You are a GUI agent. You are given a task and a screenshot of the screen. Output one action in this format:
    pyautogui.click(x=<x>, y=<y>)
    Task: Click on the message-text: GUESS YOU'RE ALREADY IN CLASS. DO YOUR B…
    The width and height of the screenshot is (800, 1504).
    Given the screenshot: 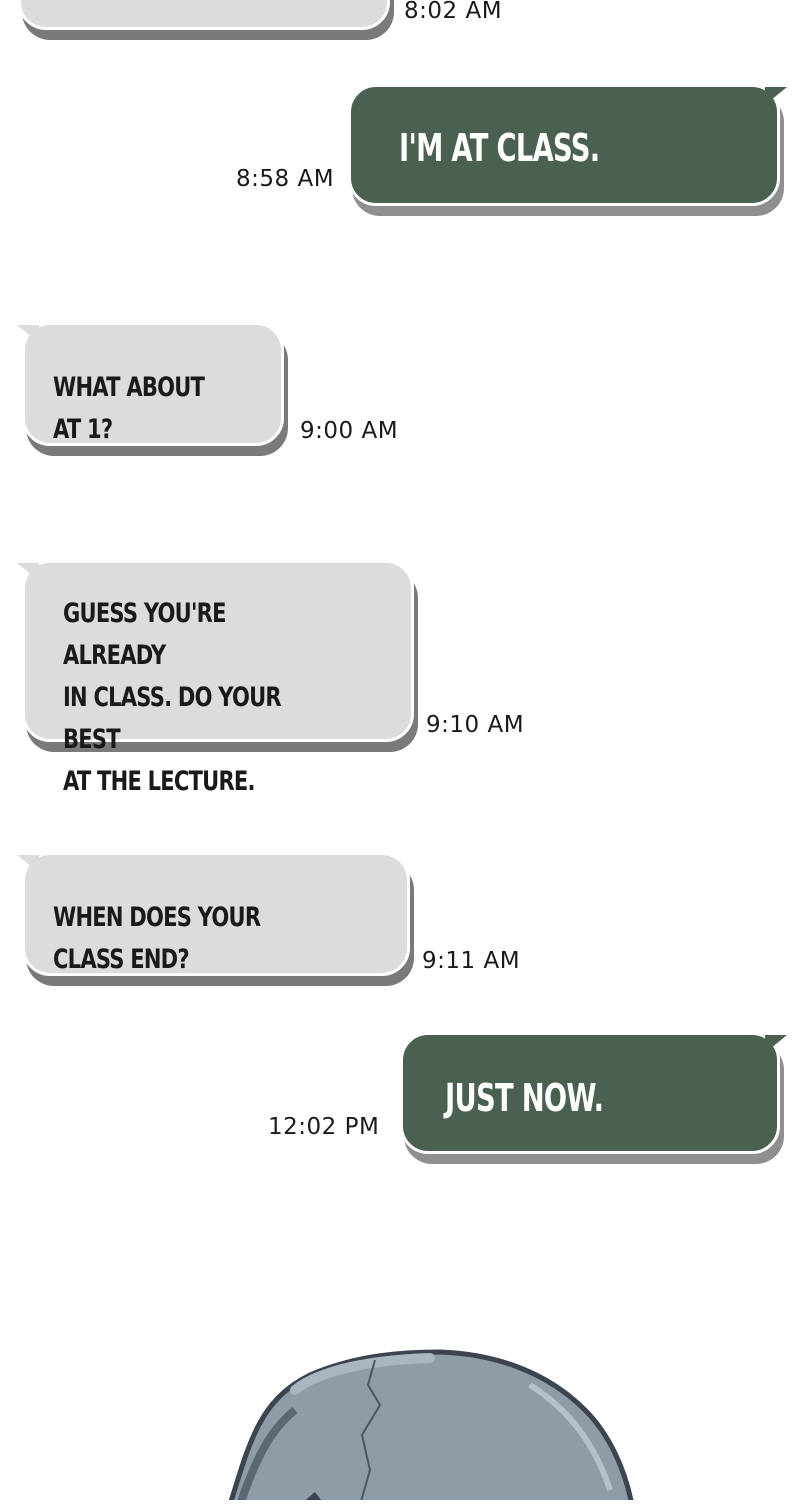 What is the action you would take?
    pyautogui.click(x=172, y=697)
    